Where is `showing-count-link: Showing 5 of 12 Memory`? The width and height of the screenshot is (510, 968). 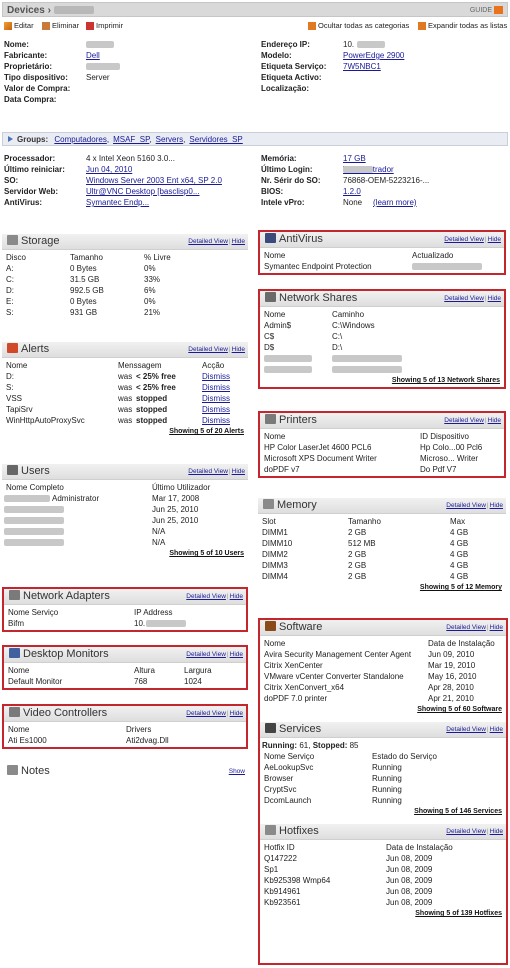
showing-count-link: Showing 5 of 12 Memory is located at coordinates (461, 587).